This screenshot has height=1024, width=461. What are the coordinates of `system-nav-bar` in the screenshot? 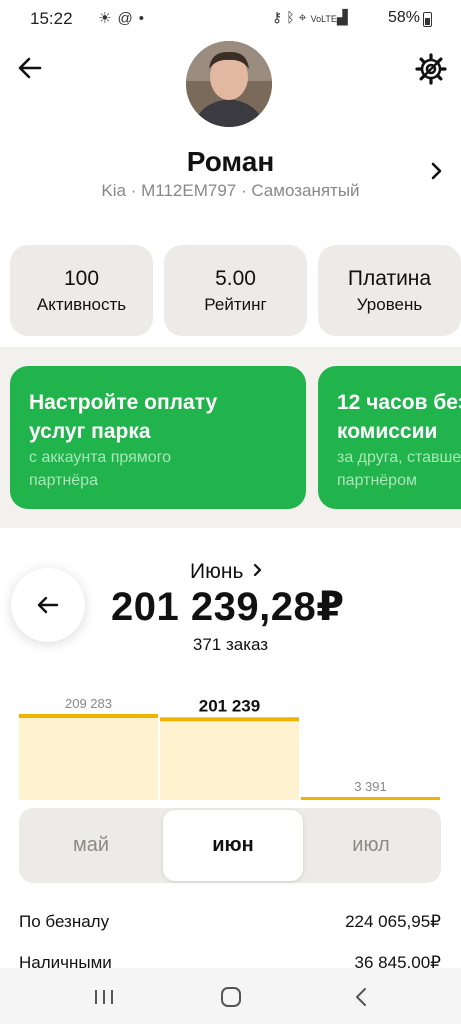 It's located at (230, 996).